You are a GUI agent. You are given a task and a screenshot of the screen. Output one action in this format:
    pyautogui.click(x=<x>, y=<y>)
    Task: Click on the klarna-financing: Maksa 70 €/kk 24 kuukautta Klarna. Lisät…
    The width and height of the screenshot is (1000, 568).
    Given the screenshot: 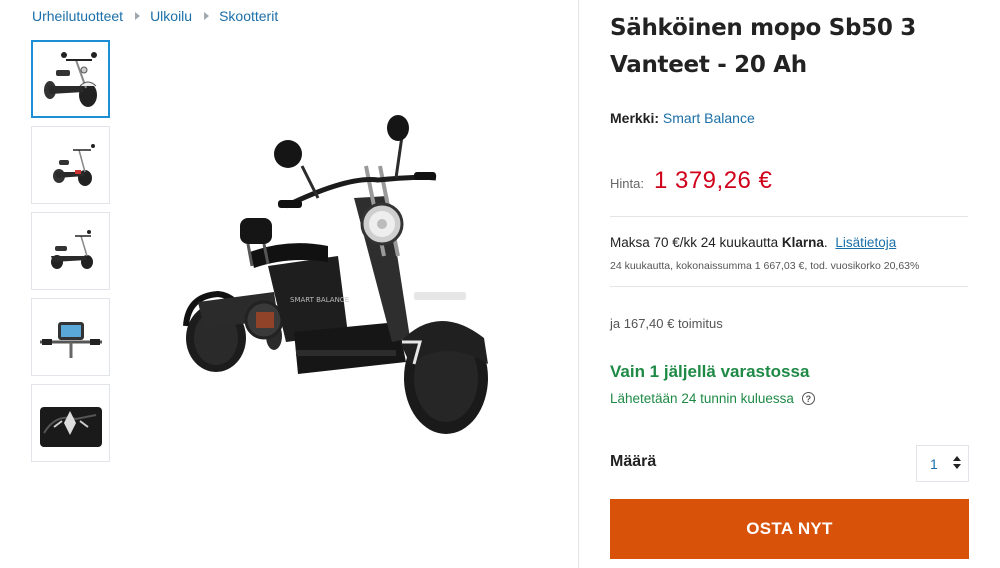 What is the action you would take?
    pyautogui.click(x=753, y=242)
    